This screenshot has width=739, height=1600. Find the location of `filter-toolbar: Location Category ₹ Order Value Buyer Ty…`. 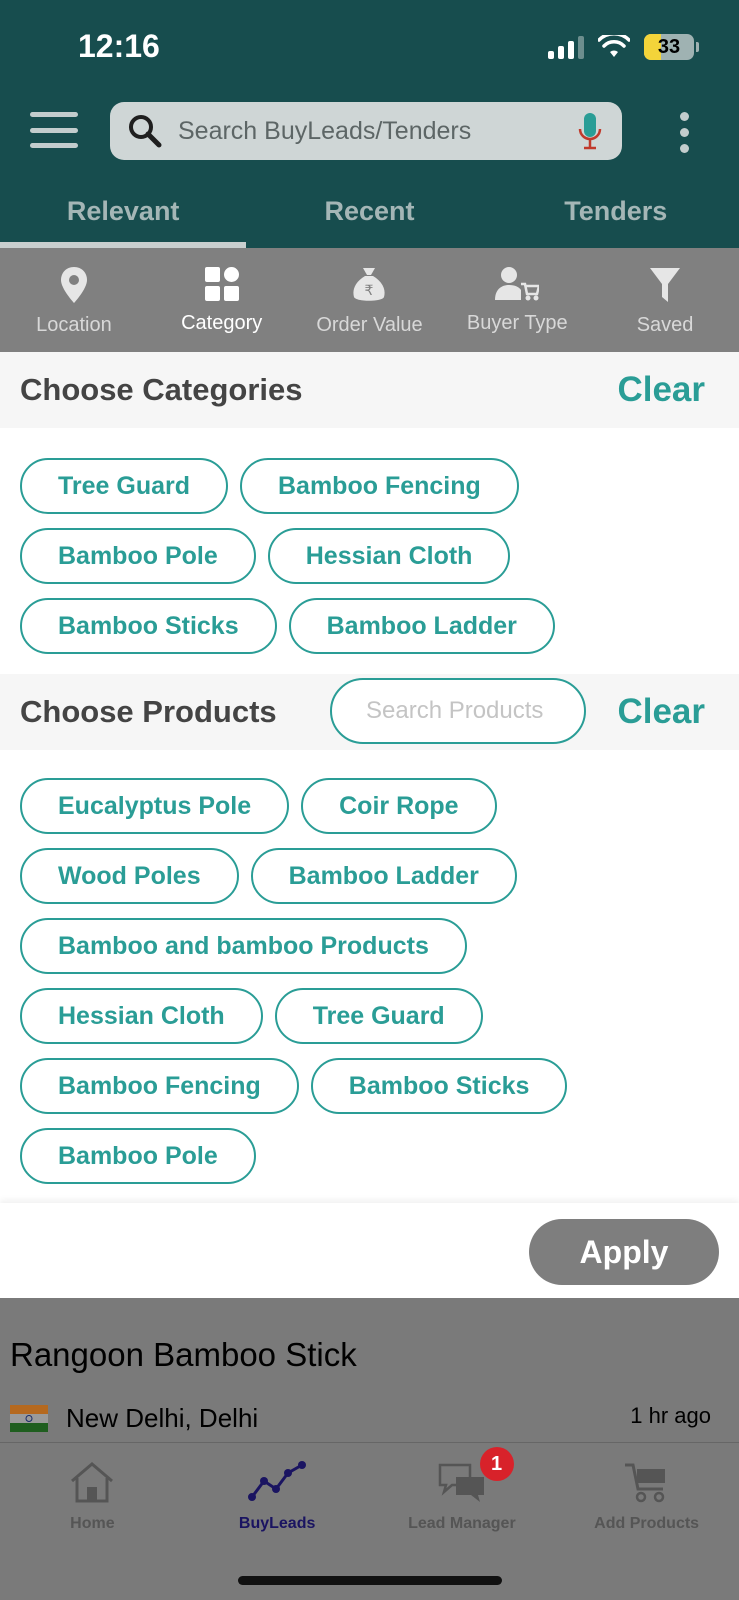

filter-toolbar: Location Category ₹ Order Value Buyer Ty… is located at coordinates (369, 300).